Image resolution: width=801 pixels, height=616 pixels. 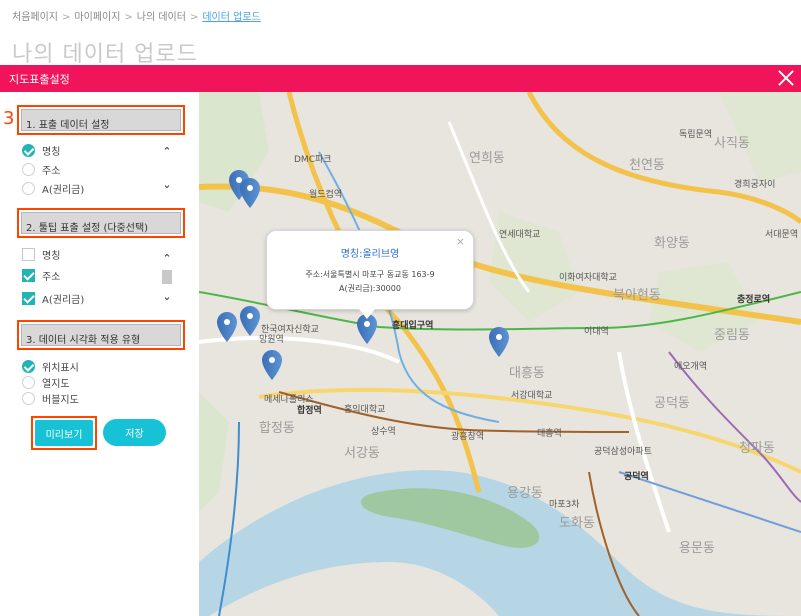 I want to click on map-label-place: 마포3차, so click(x=564, y=505).